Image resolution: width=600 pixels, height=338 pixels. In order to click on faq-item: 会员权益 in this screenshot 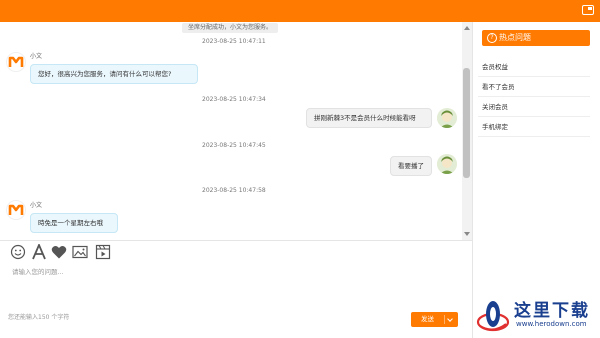, I will do `click(534, 67)`.